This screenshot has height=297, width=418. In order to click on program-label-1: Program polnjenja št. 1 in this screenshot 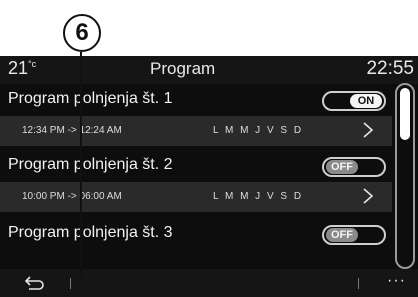, I will do `click(90, 98)`.